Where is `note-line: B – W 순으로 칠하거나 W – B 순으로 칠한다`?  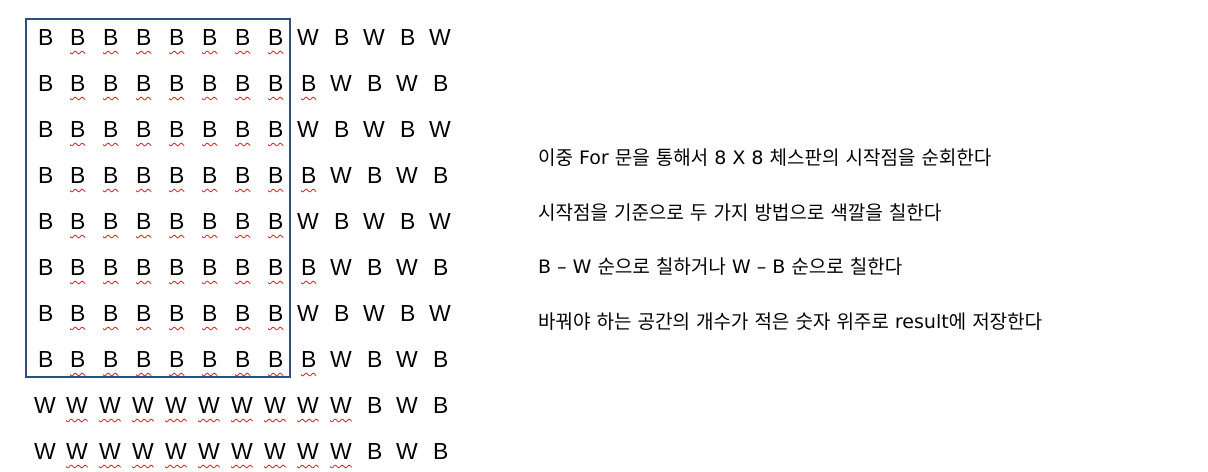 note-line: B – W 순으로 칠하거나 W – B 순으로 칠한다 is located at coordinates (720, 267).